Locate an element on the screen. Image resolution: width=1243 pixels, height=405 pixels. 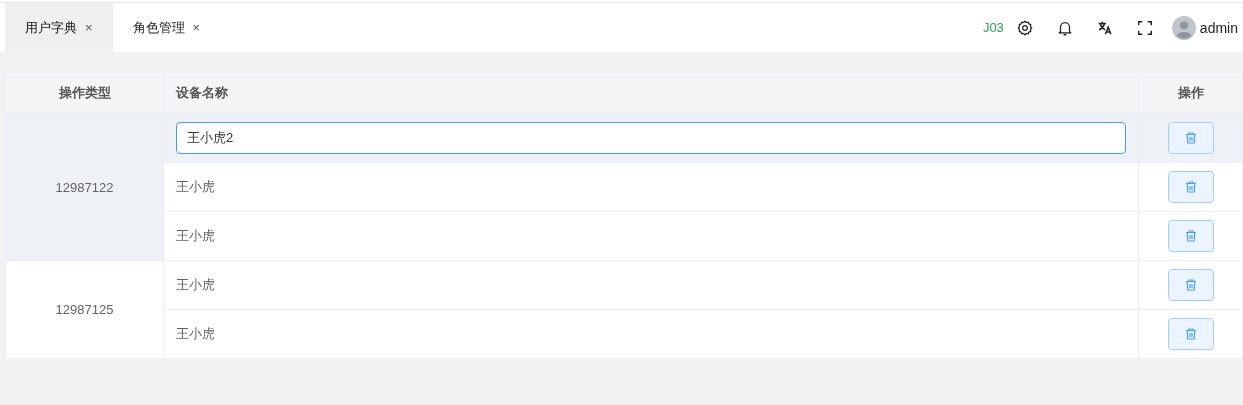
column-header: 设备名称 is located at coordinates (651, 93).